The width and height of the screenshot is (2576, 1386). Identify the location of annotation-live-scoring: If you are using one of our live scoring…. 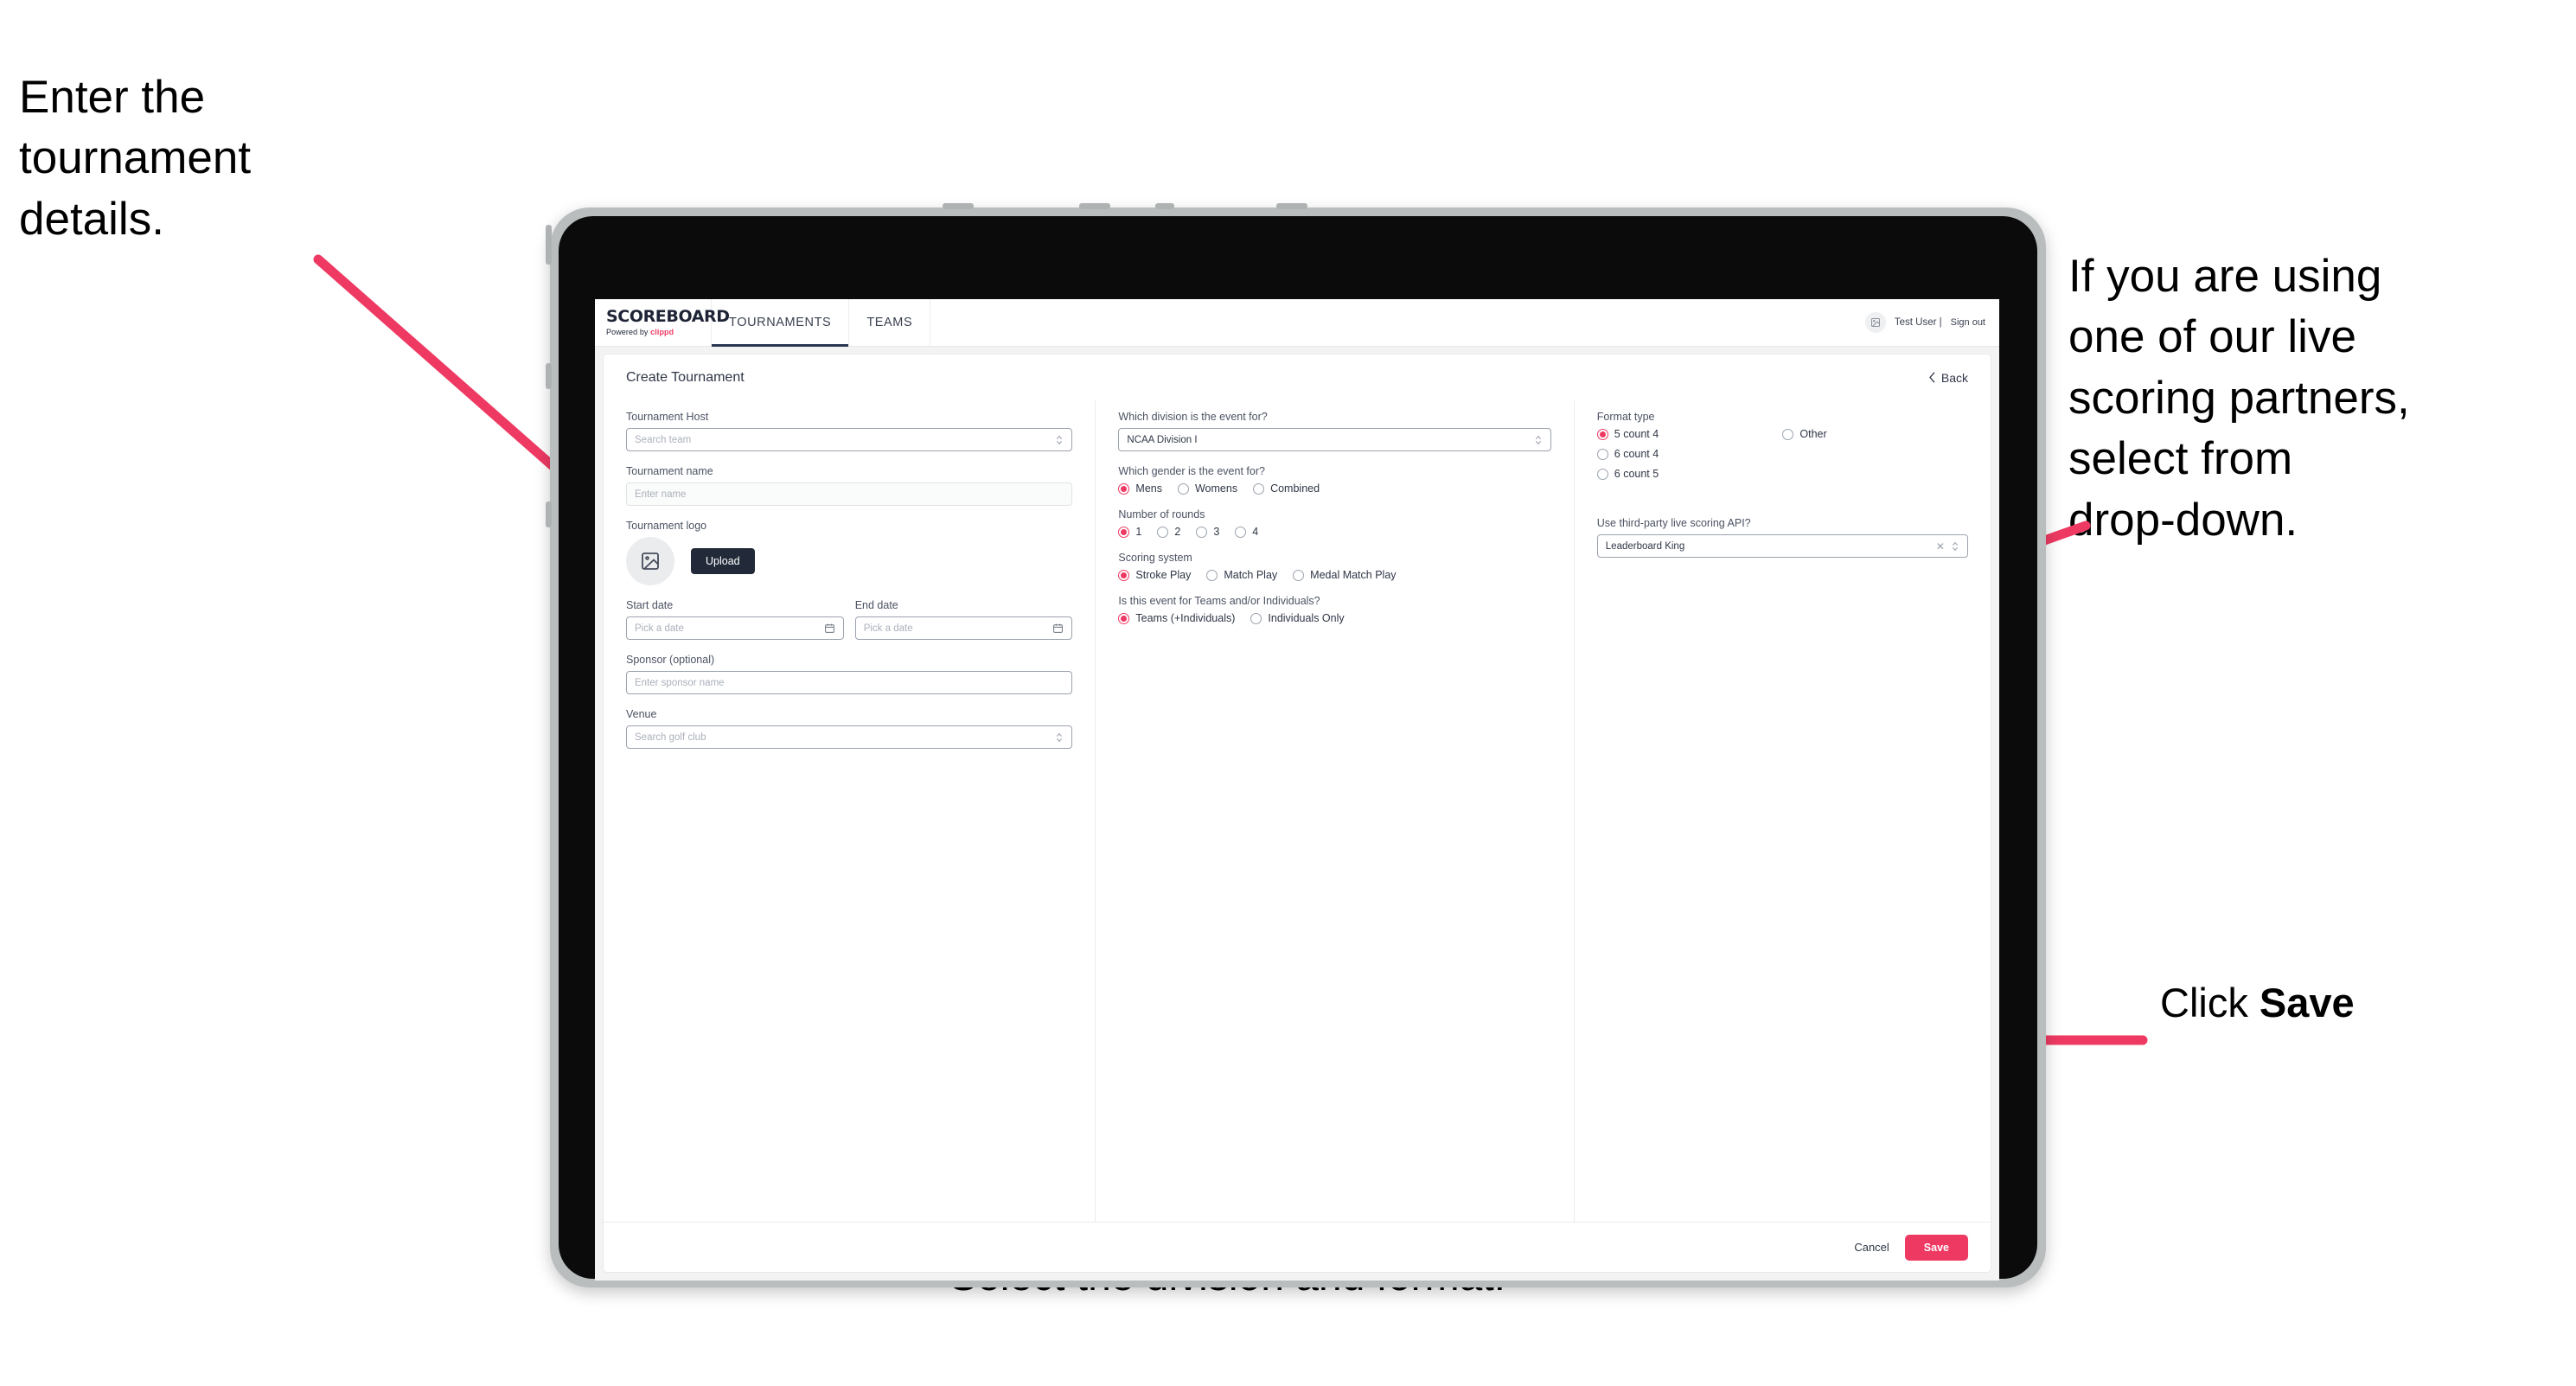
(2239, 398).